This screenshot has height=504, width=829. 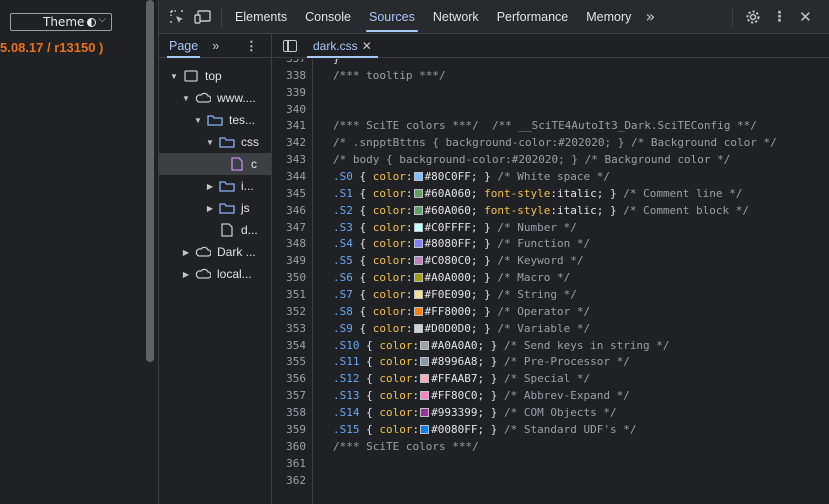 I want to click on close-tab-icon: ✕, so click(x=367, y=46).